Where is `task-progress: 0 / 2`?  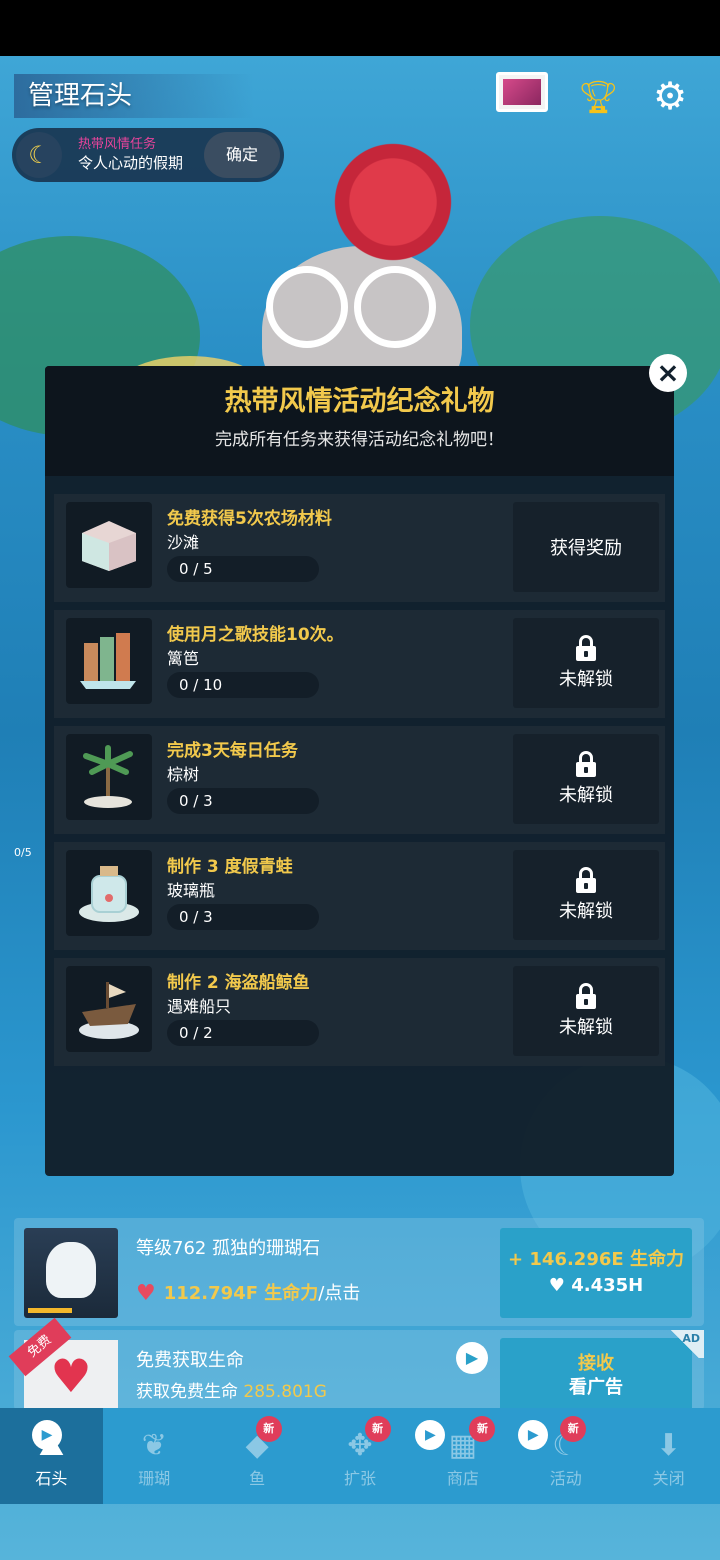 task-progress: 0 / 2 is located at coordinates (243, 1033).